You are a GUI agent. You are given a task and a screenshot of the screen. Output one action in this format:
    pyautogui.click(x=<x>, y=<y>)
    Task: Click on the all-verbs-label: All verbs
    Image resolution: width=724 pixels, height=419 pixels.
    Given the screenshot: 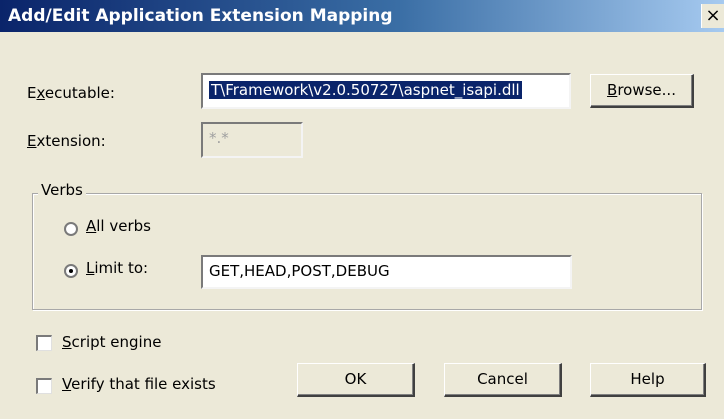 What is the action you would take?
    pyautogui.click(x=118, y=226)
    